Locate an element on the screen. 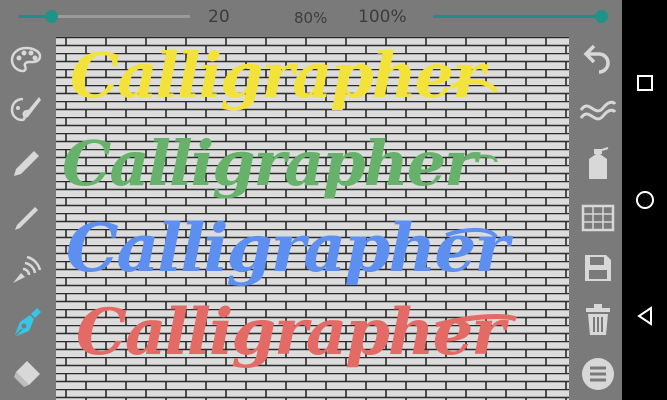  recent-apps-button is located at coordinates (644, 83).